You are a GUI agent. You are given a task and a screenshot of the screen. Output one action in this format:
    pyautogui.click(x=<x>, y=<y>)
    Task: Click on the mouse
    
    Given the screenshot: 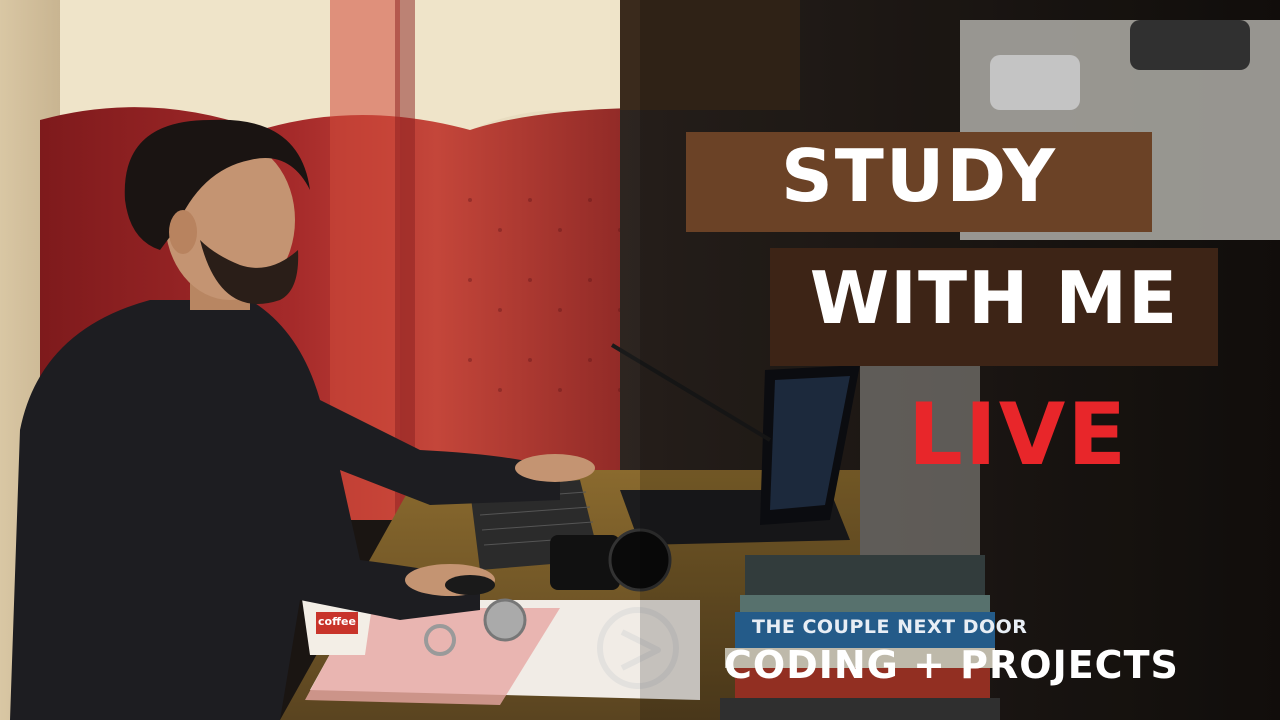 What is the action you would take?
    pyautogui.click(x=470, y=585)
    